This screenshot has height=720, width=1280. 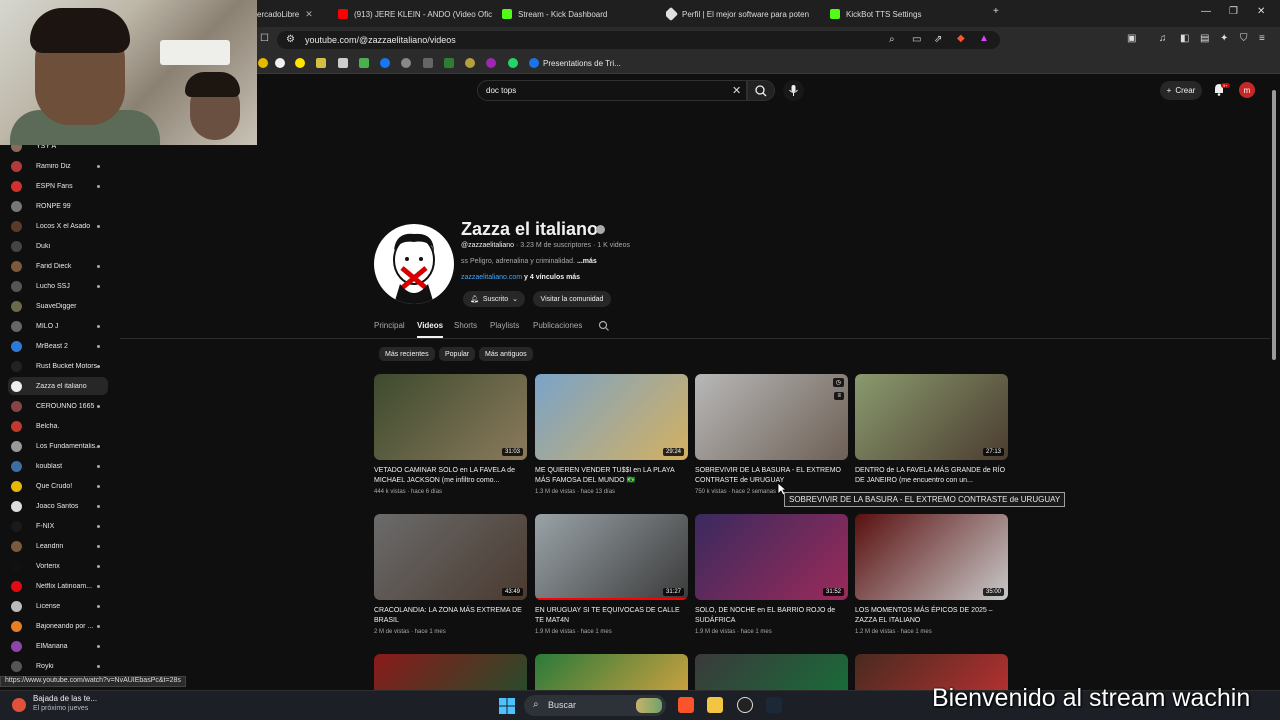 What do you see at coordinates (771, 417) in the screenshot?
I see `video-thumbnail: ◷ ≡` at bounding box center [771, 417].